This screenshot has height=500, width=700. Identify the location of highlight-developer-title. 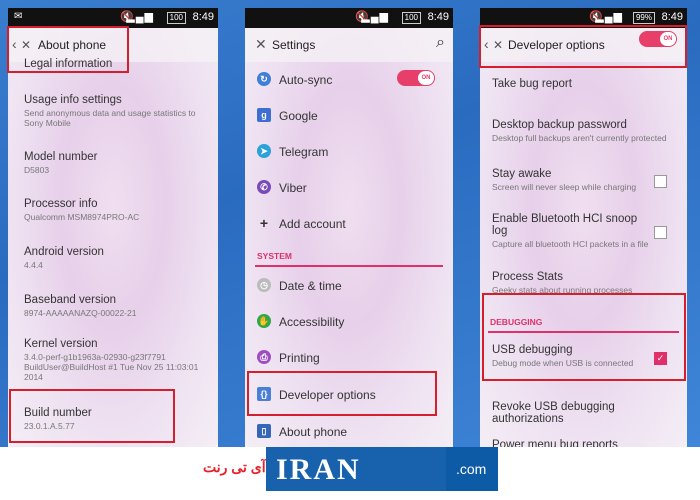
(583, 46).